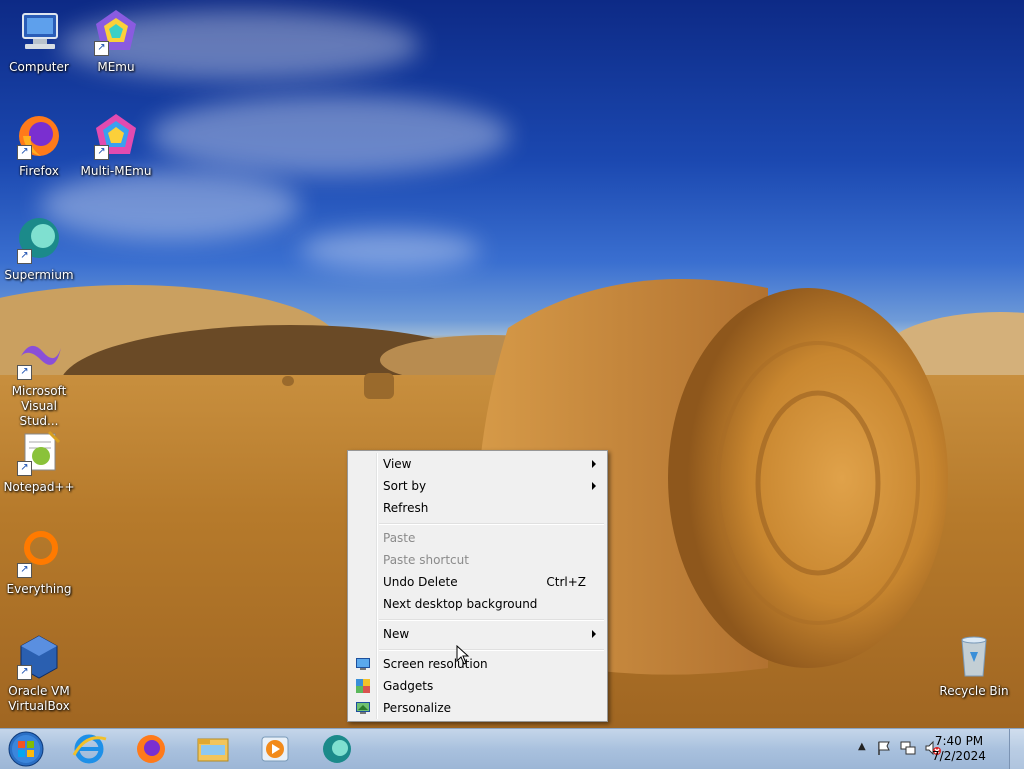  I want to click on desktop-icon-label: Oracle VM VirtualBox, so click(39, 698).